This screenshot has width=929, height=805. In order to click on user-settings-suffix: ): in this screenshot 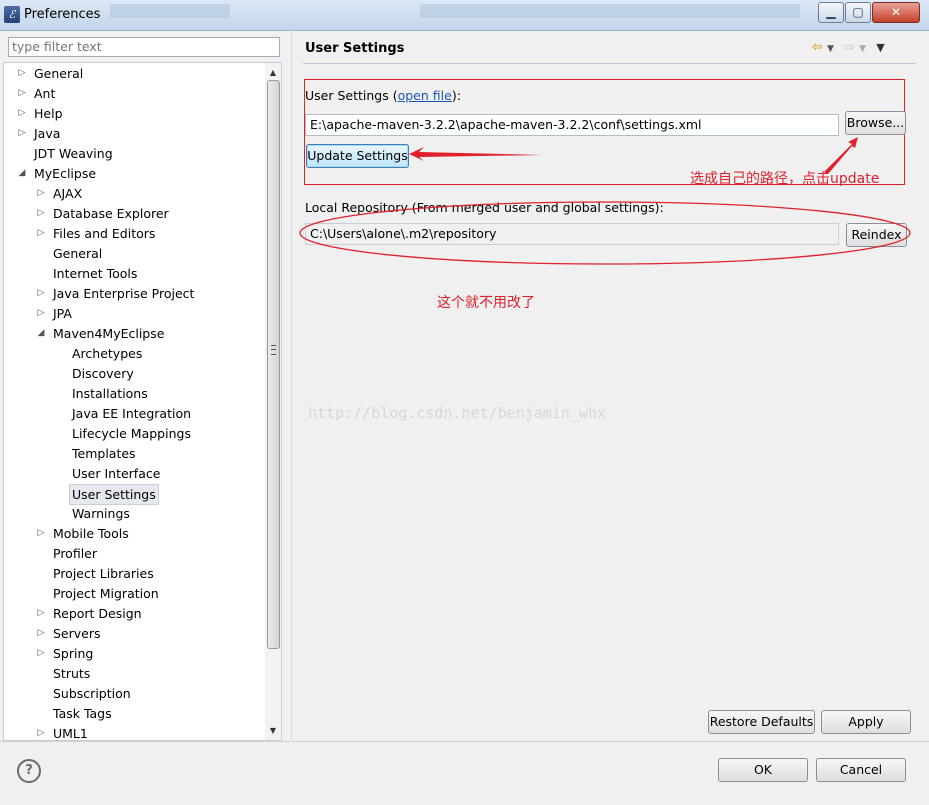, I will do `click(456, 95)`.